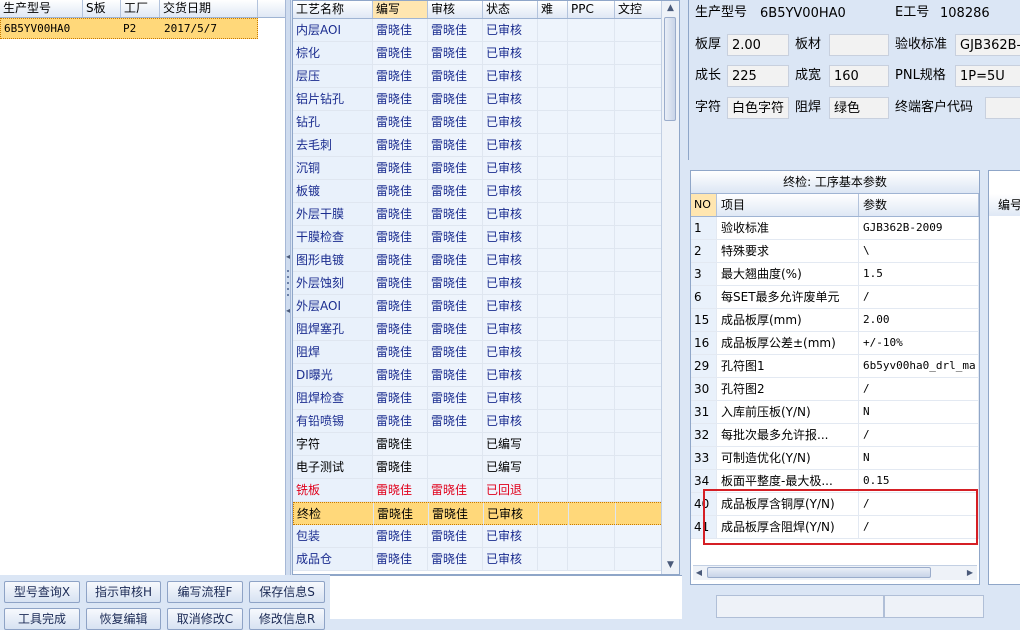  Describe the element at coordinates (553, 53) in the screenshot. I see `process-difficulty` at that location.